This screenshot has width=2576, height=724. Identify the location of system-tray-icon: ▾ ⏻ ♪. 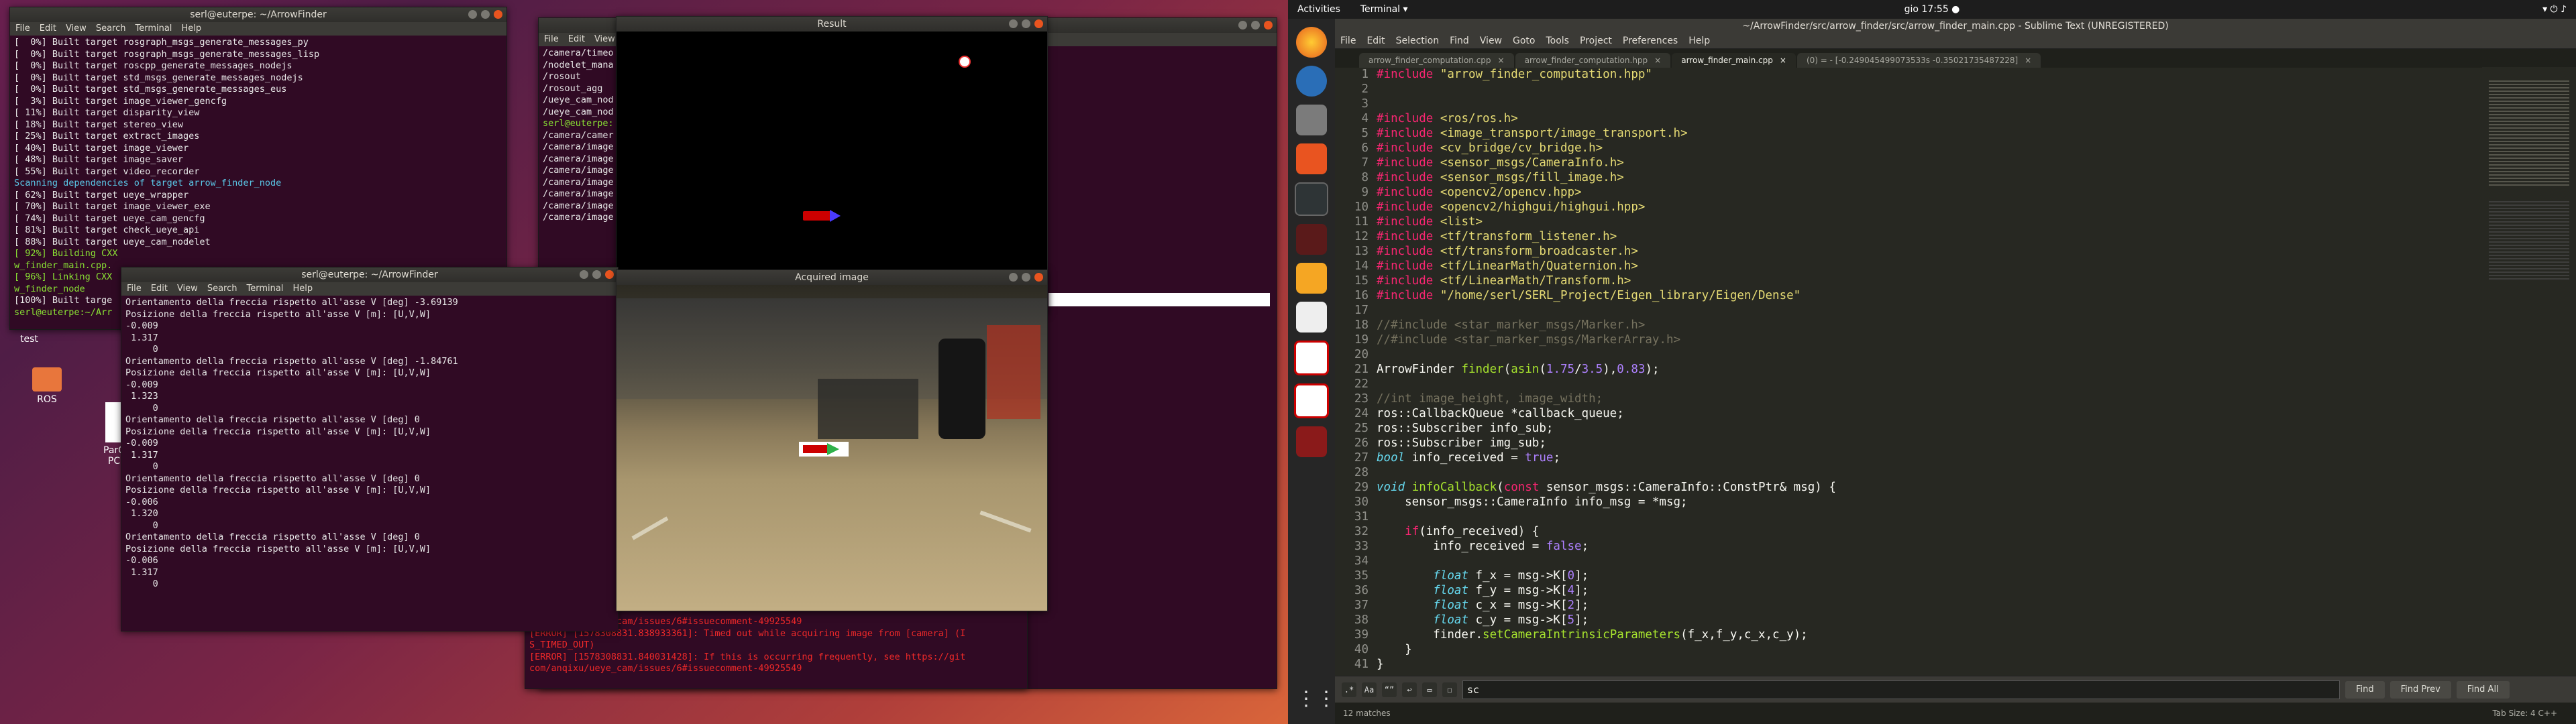
(2554, 9).